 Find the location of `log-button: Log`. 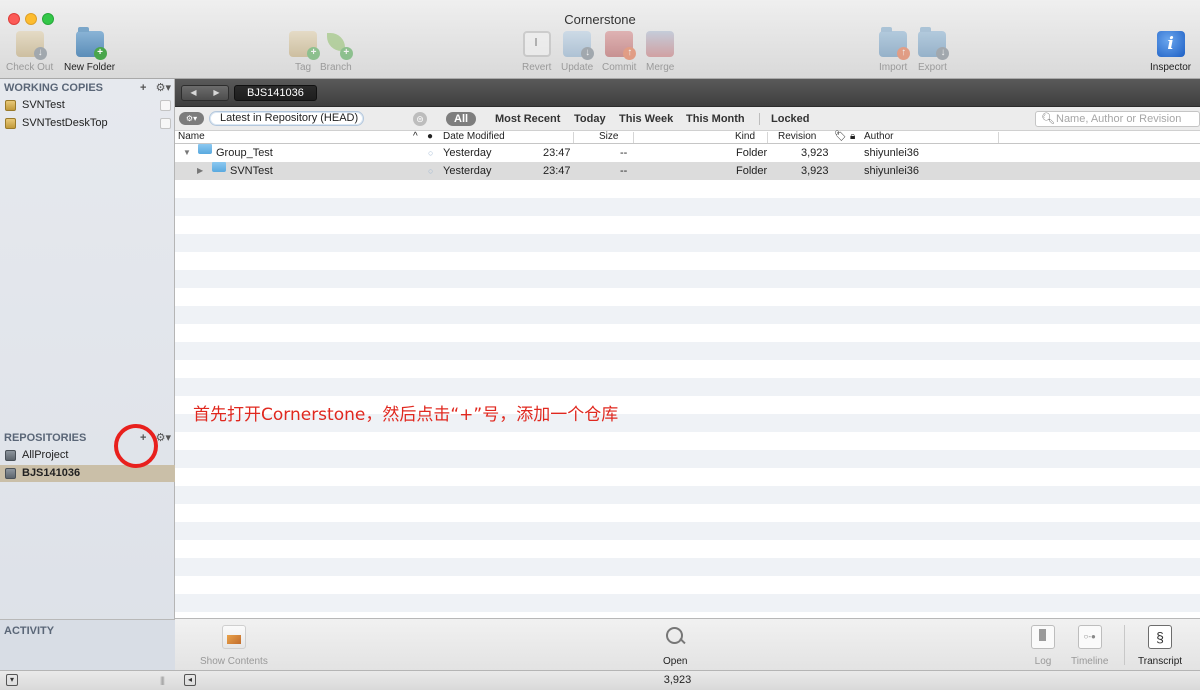

log-button: Log is located at coordinates (1043, 646).